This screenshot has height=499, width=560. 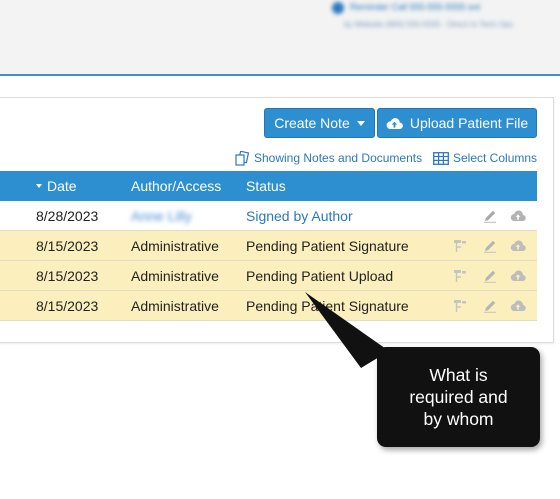 I want to click on table-header: Date Author/Access Status, so click(x=268, y=186).